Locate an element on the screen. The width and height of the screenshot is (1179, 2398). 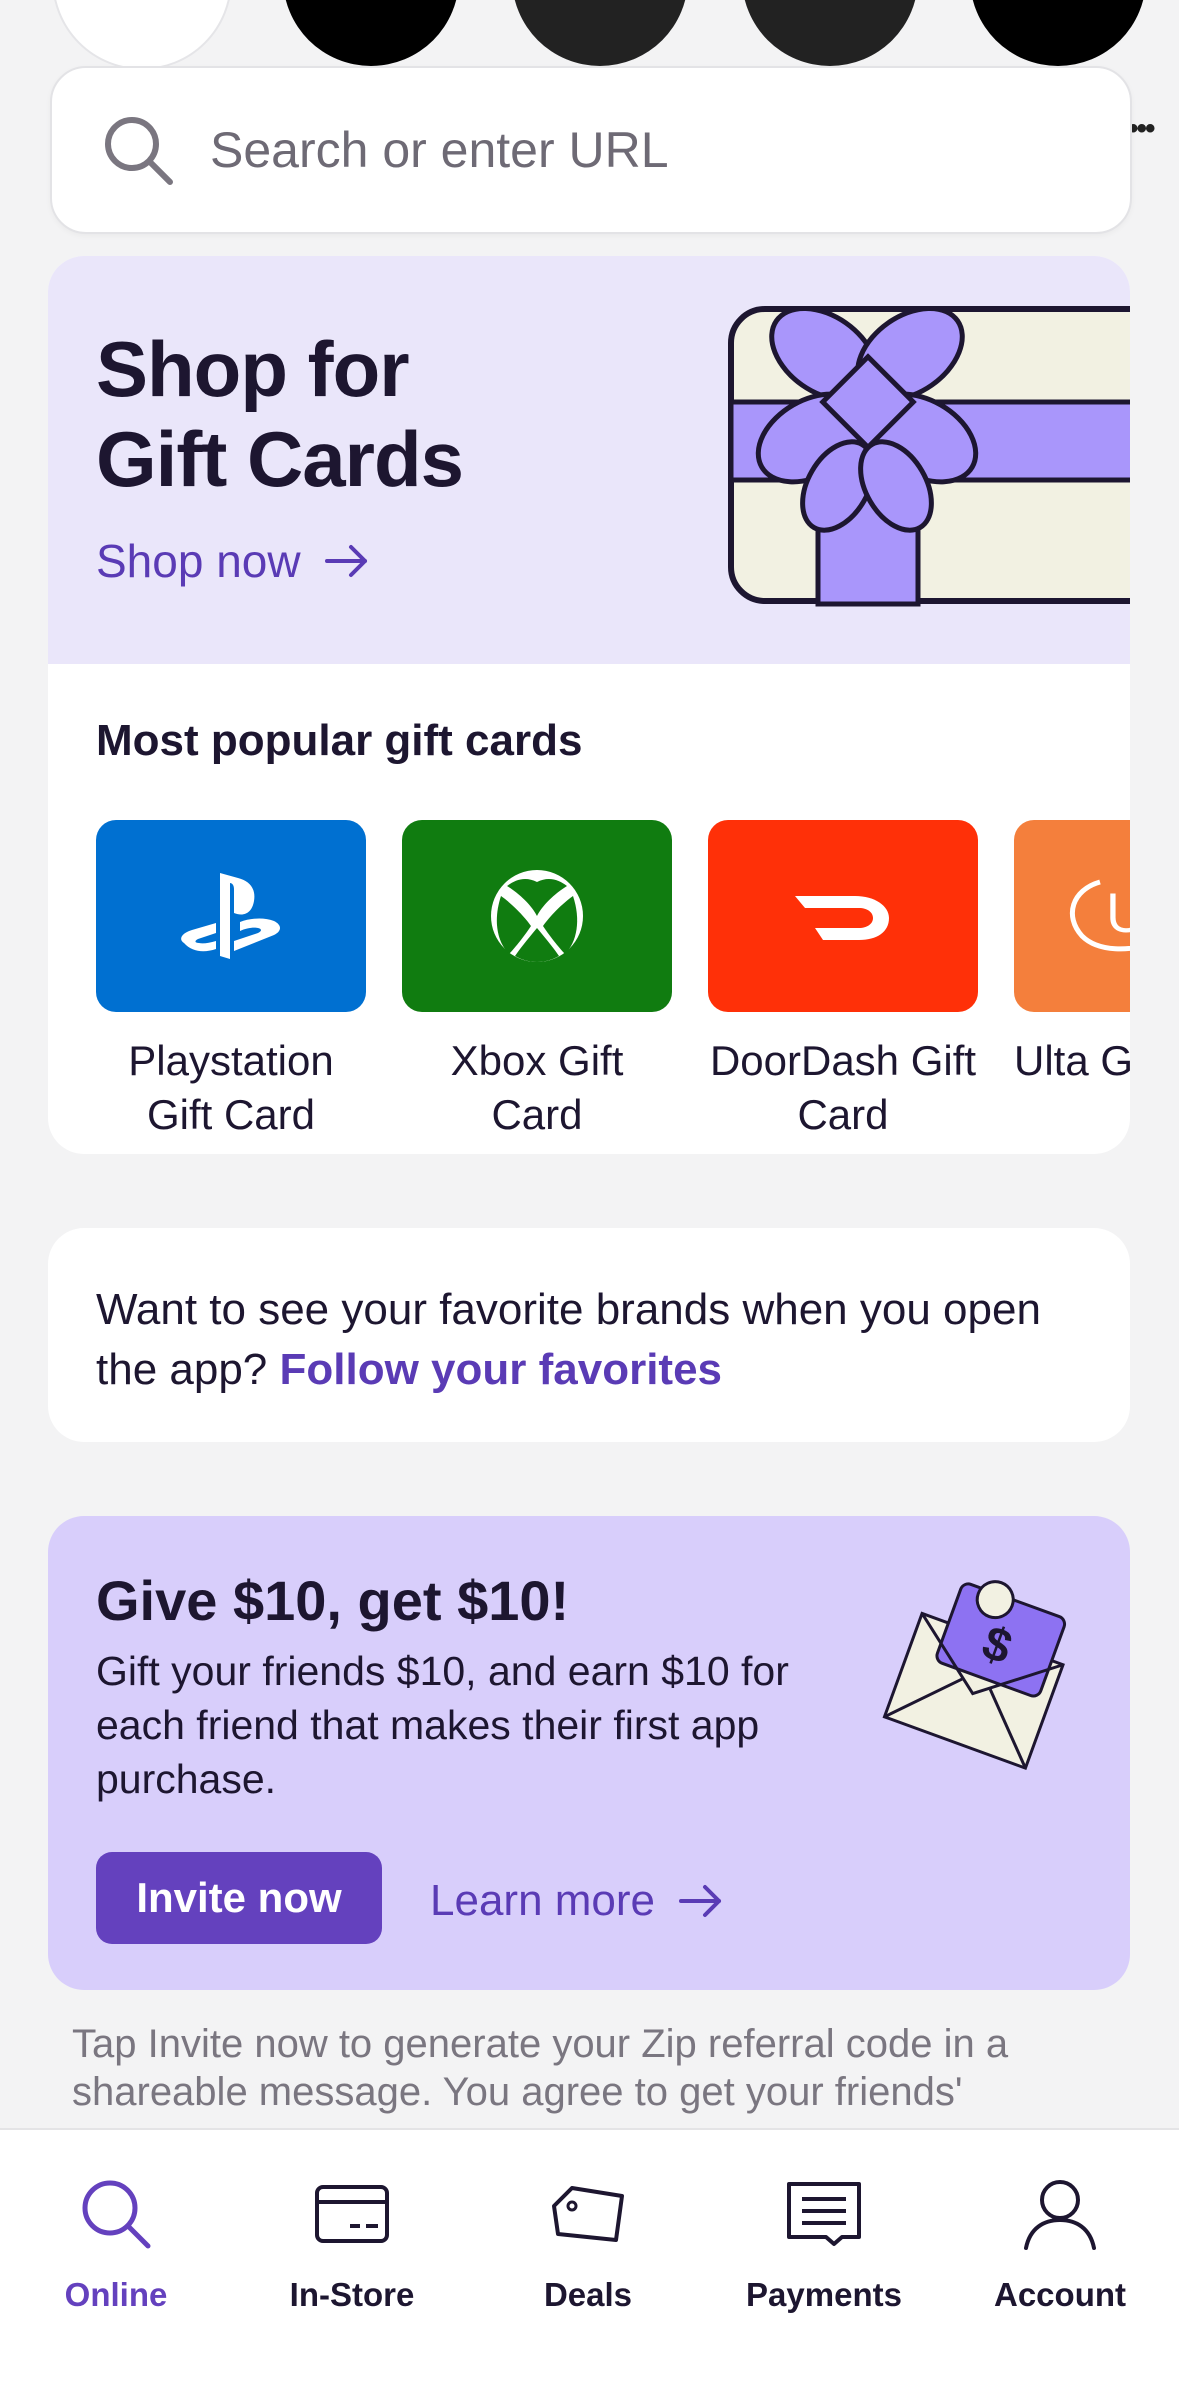
gift-card-tile-ulta: U Ulta G is located at coordinates (1072, 954).